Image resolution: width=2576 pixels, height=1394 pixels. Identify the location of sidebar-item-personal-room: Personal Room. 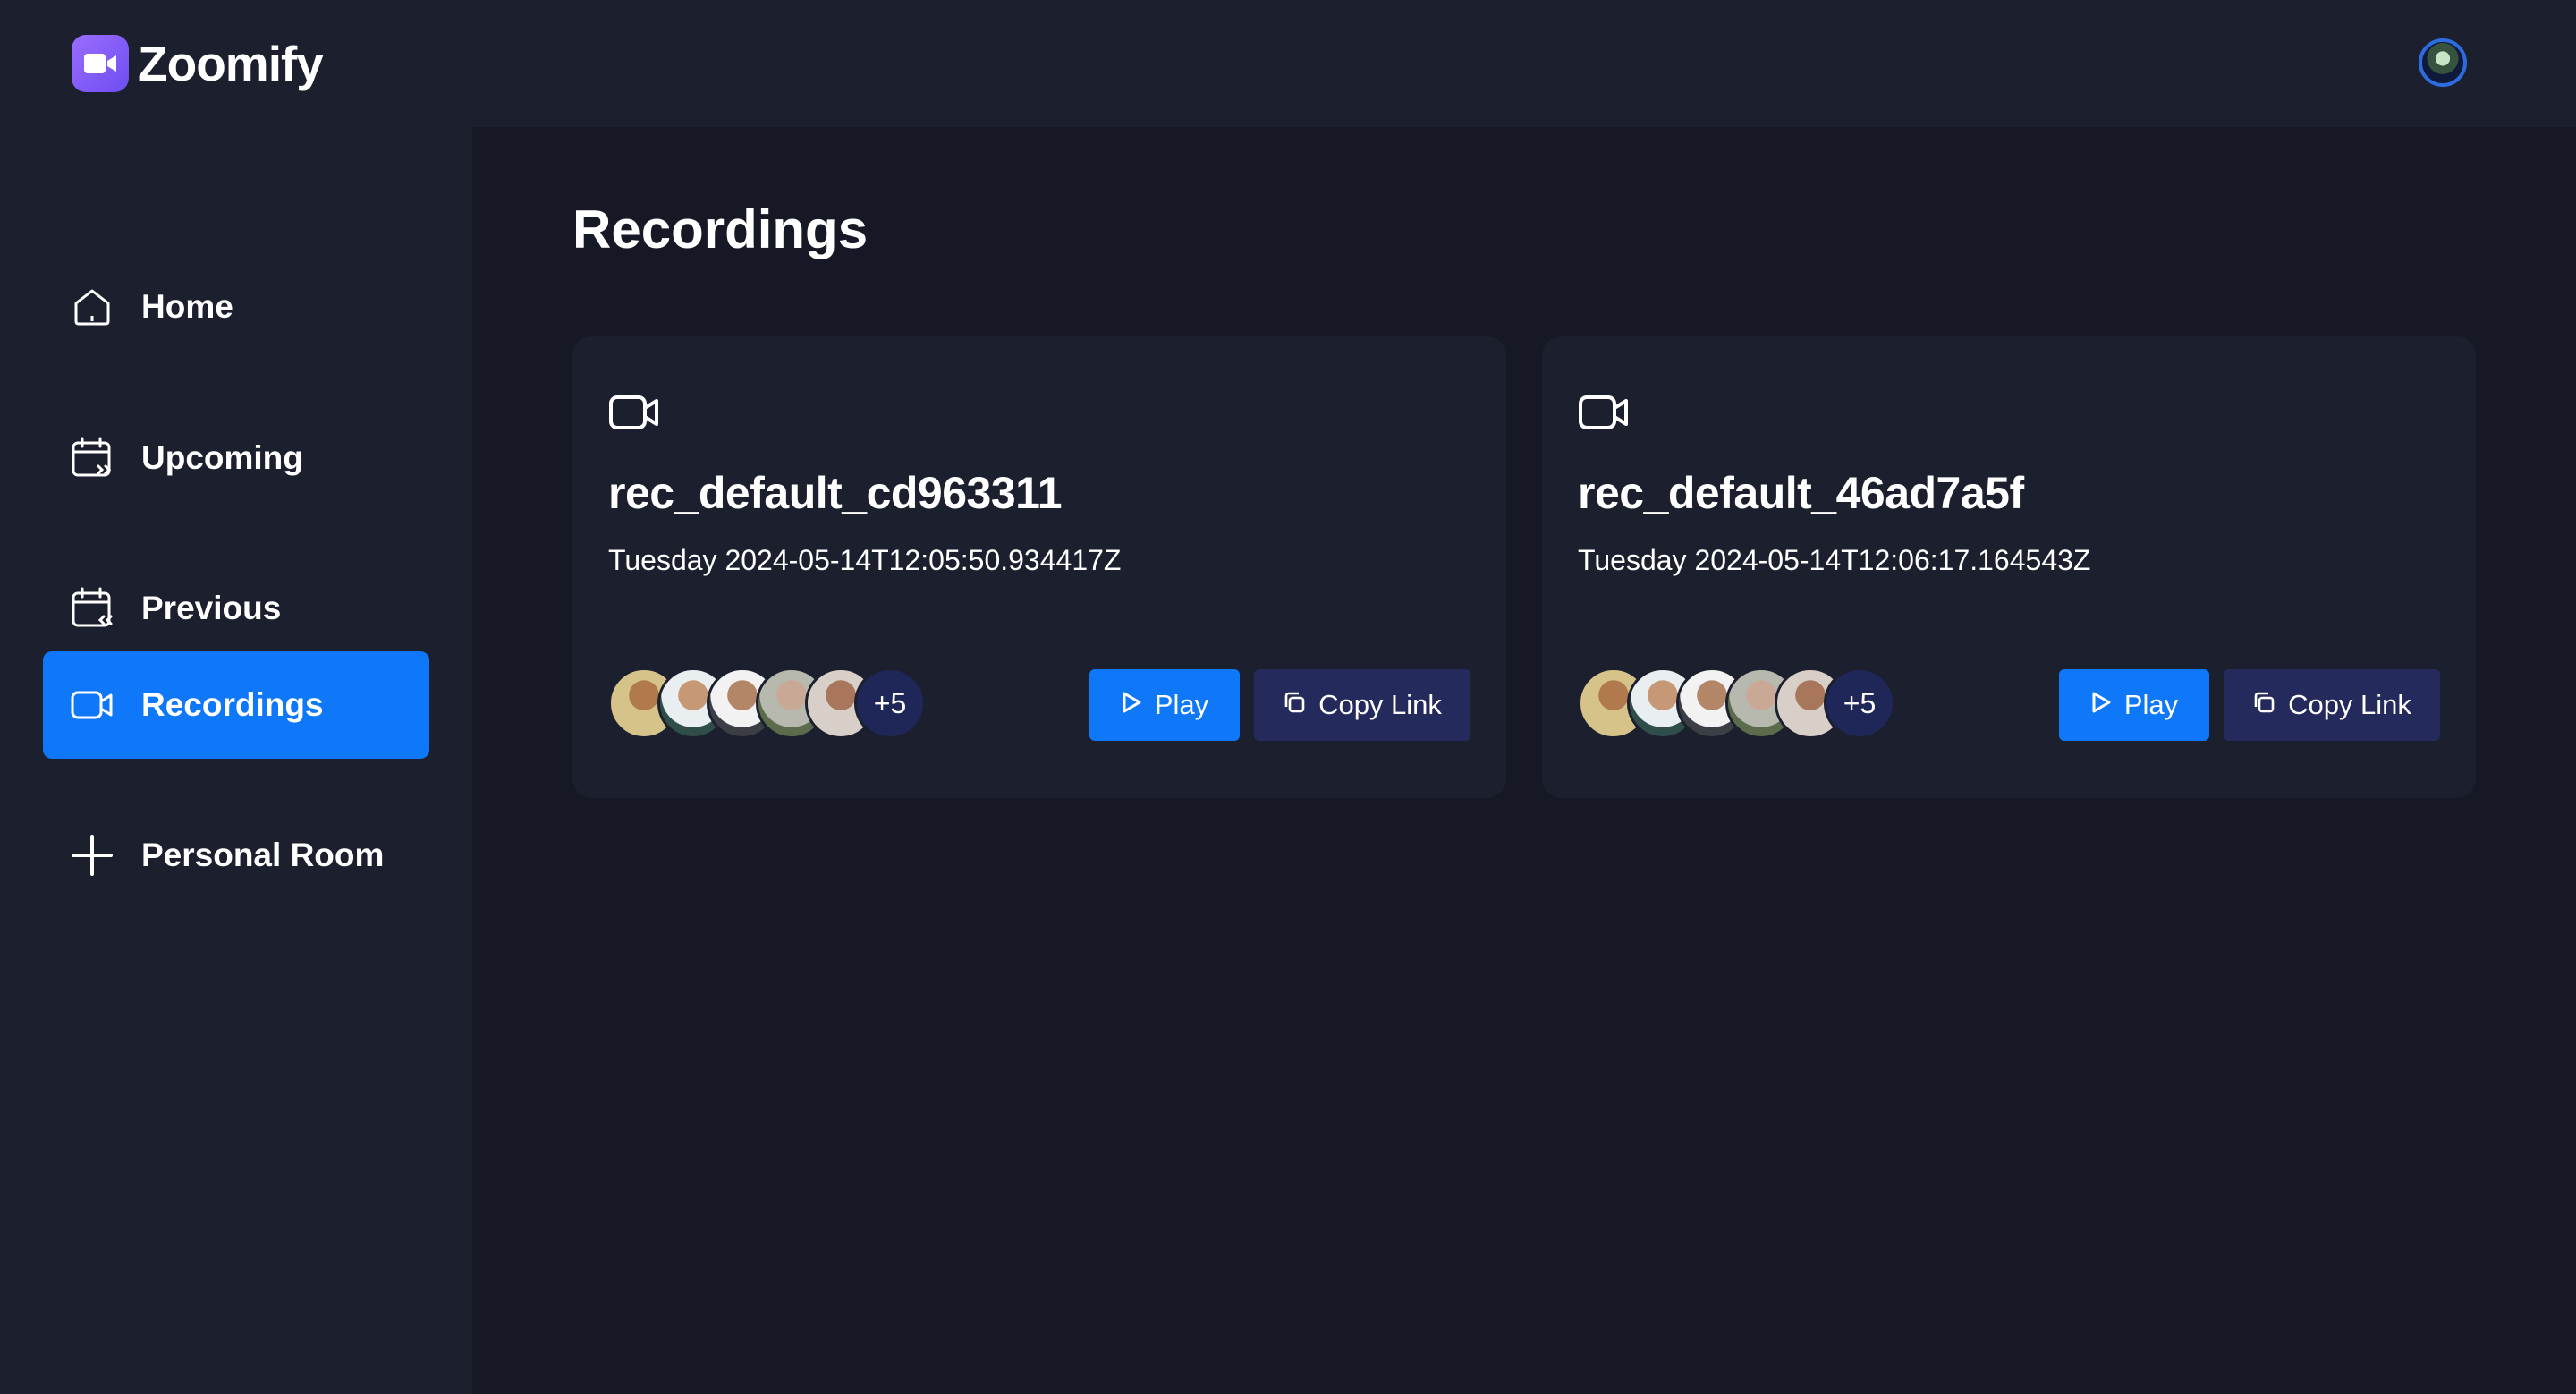
(236, 855).